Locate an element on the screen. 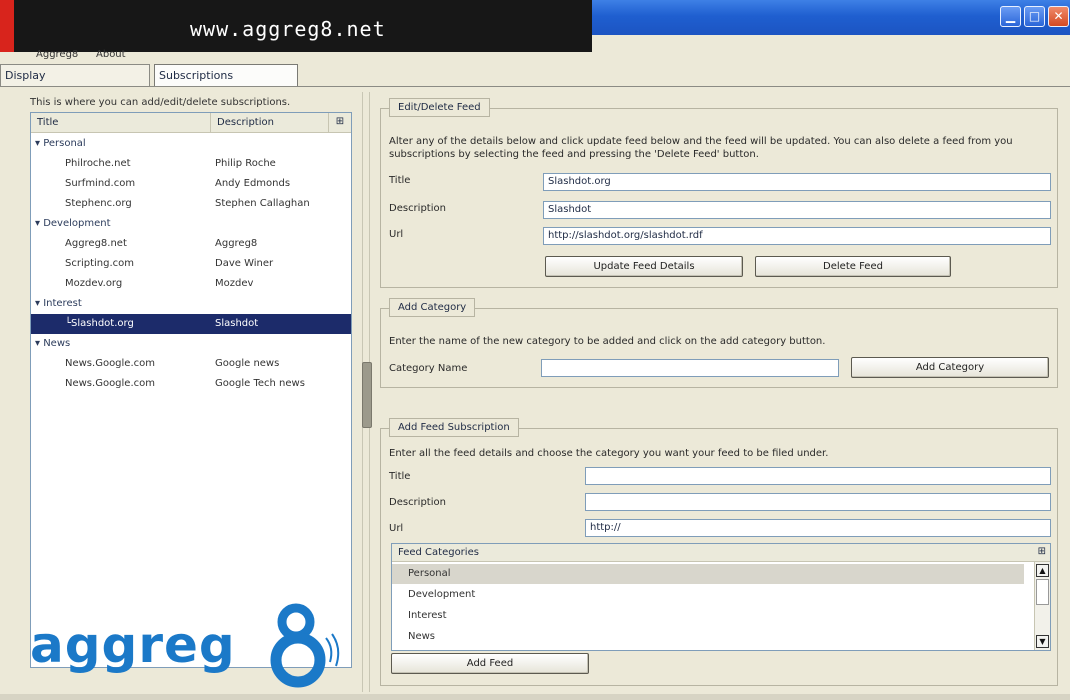 The height and width of the screenshot is (700, 1070). edit-description-field: Slashdot is located at coordinates (797, 210).